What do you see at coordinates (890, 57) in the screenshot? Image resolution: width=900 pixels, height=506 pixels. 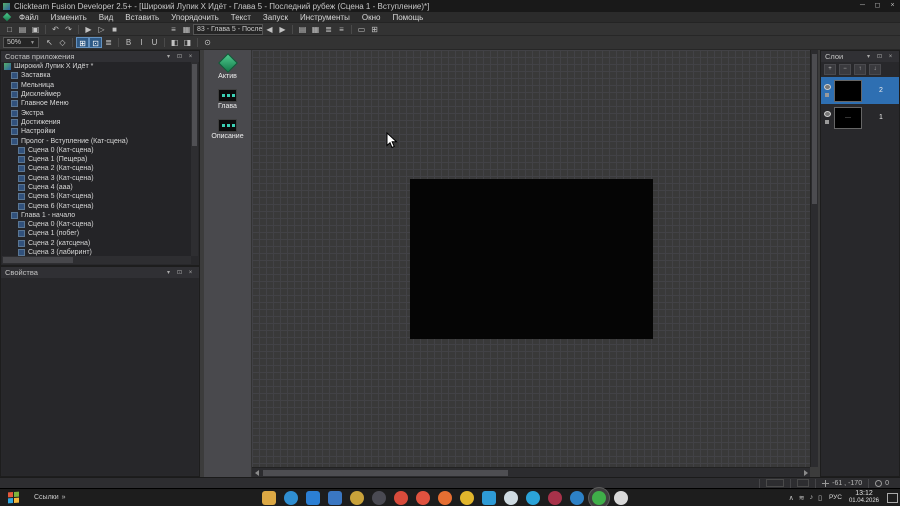 I see `layers-close-button: ×` at bounding box center [890, 57].